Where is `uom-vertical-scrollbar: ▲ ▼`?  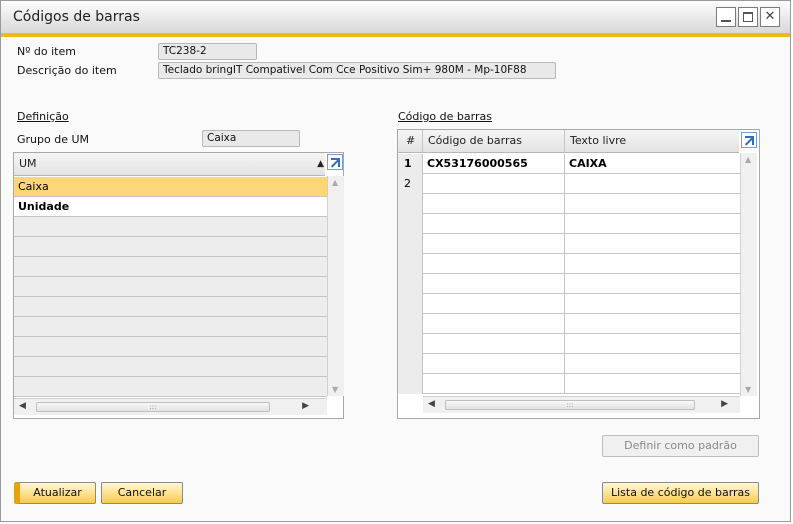
uom-vertical-scrollbar: ▲ ▼ is located at coordinates (335, 286).